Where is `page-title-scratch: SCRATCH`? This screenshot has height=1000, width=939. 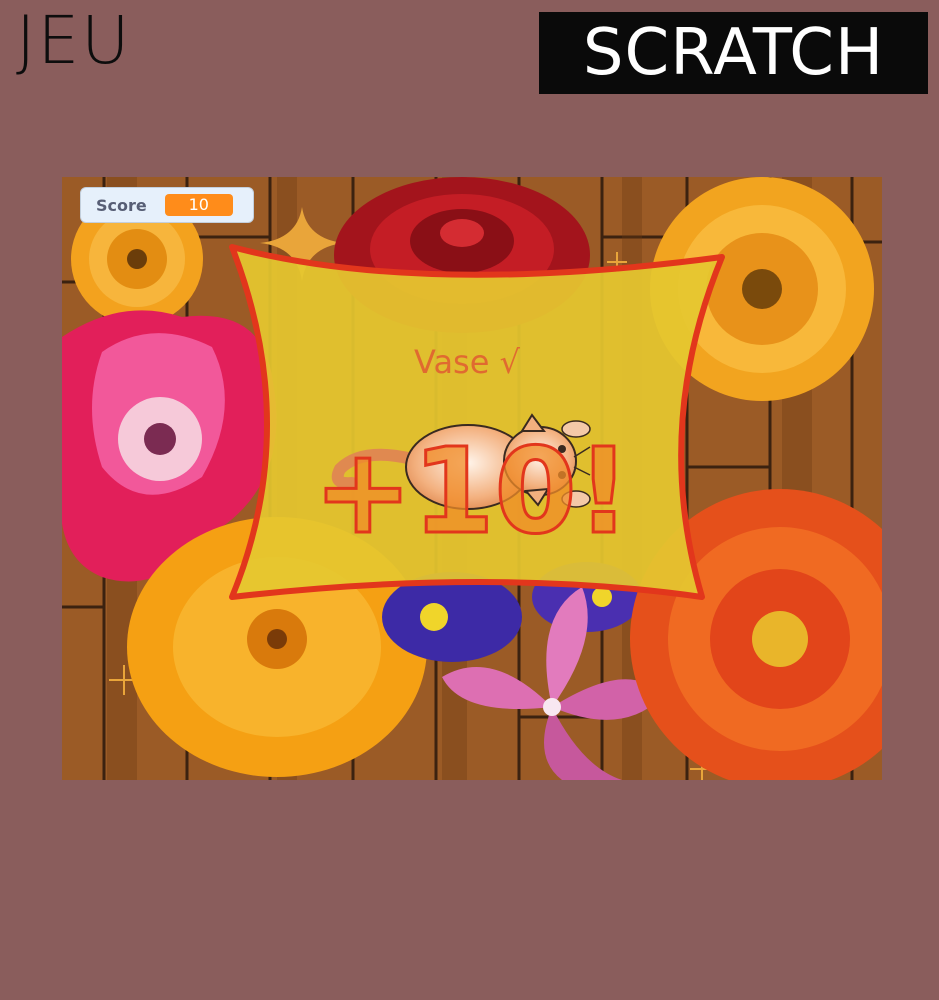
page-title-scratch: SCRATCH is located at coordinates (733, 53).